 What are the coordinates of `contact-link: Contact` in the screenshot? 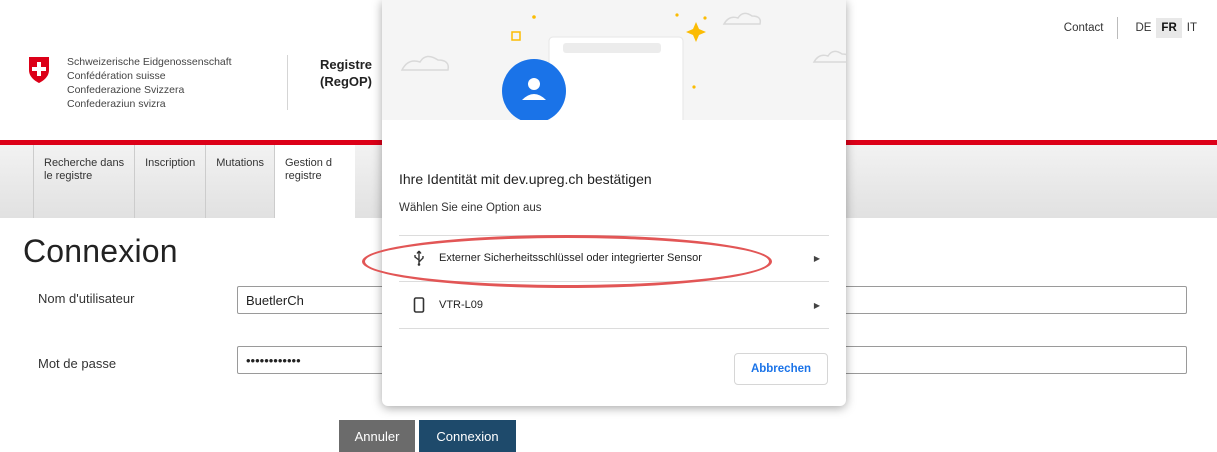 It's located at (1091, 28).